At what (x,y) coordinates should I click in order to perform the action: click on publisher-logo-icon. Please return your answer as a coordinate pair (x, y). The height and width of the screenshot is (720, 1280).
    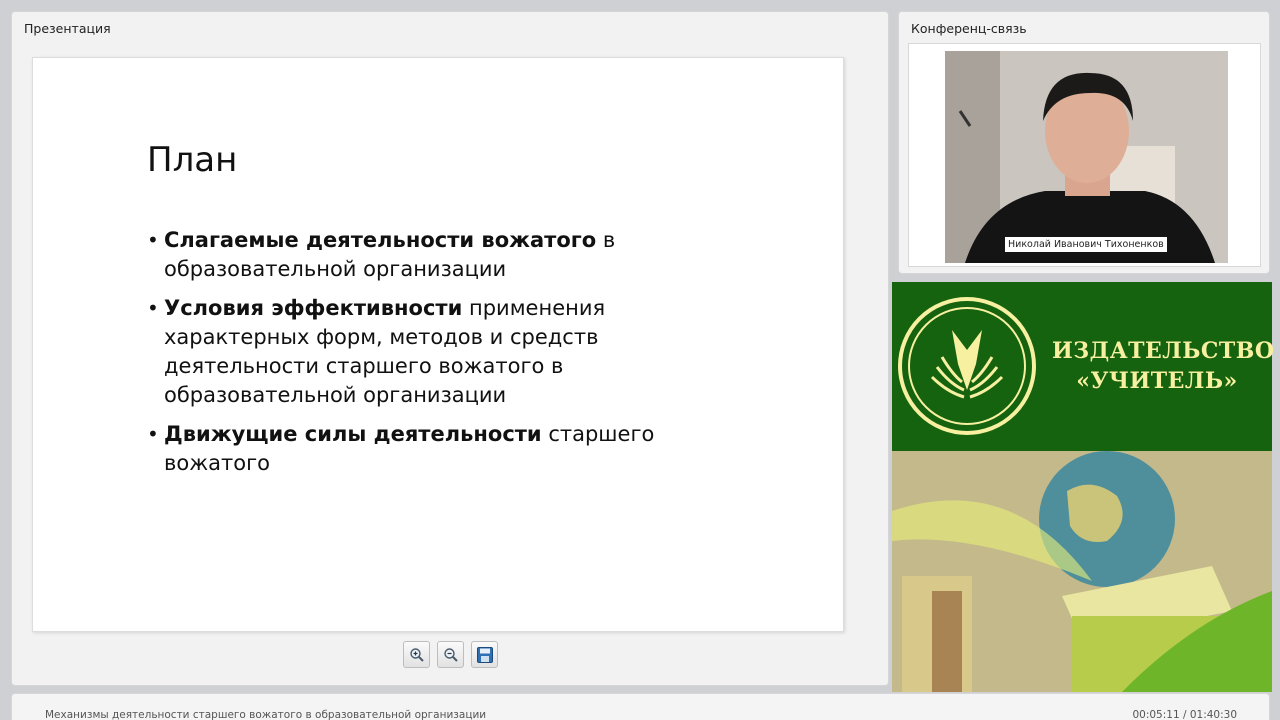
    Looking at the image, I should click on (967, 366).